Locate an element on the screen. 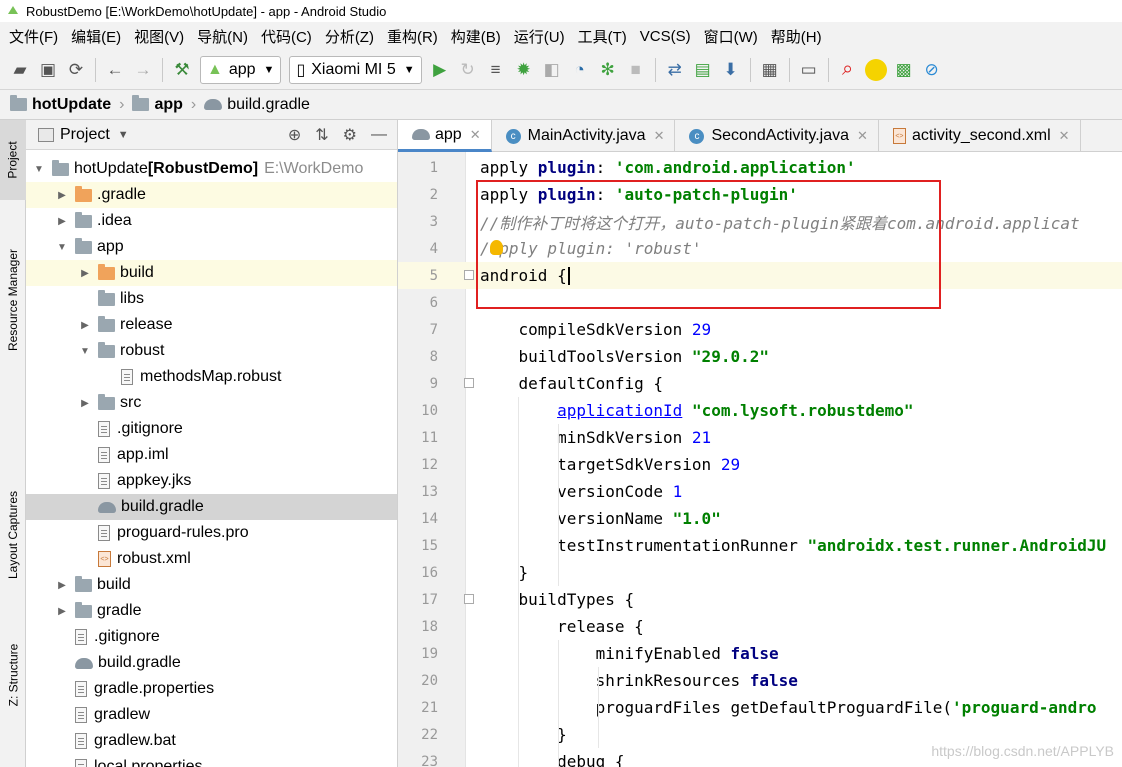 The width and height of the screenshot is (1122, 767). tree-item: ▼ hotUpdate [RobustDemo] E:\WorkDemo is located at coordinates (211, 169).